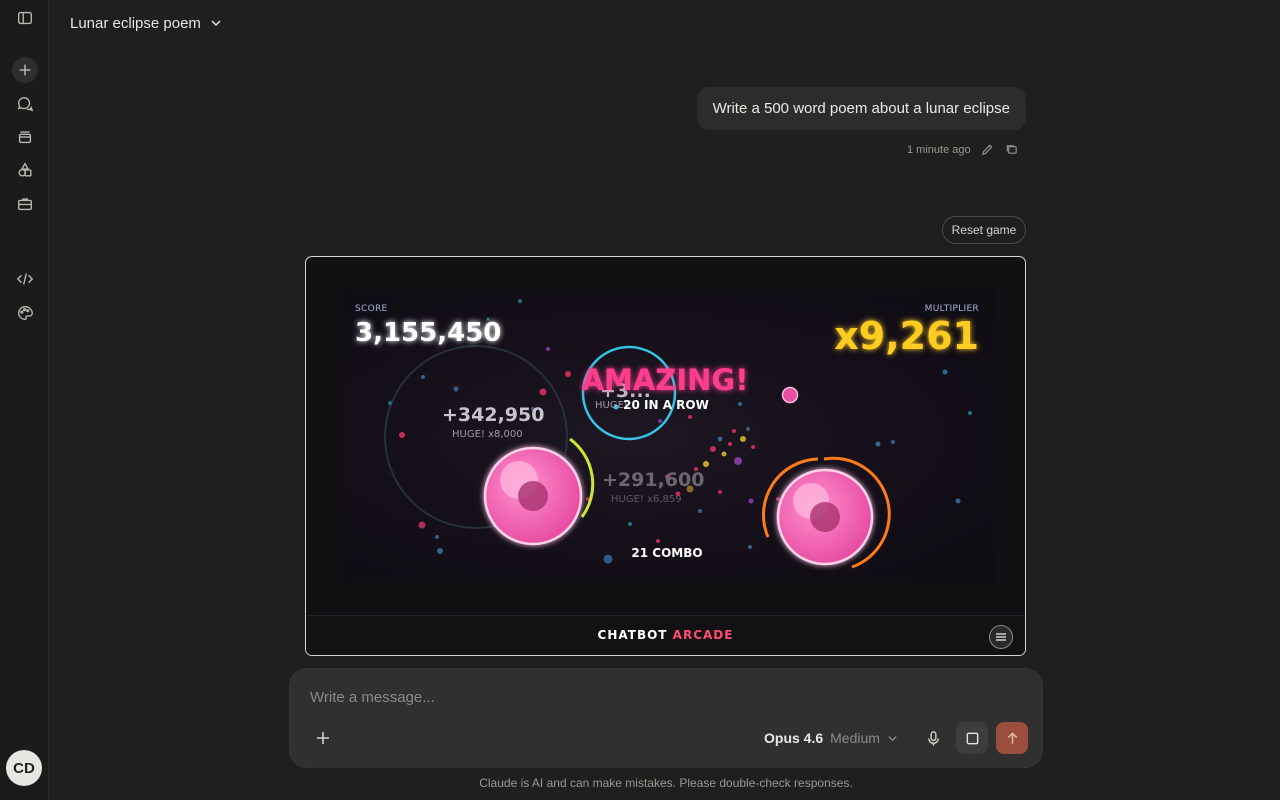  I want to click on artifacts-icon, so click(25, 170).